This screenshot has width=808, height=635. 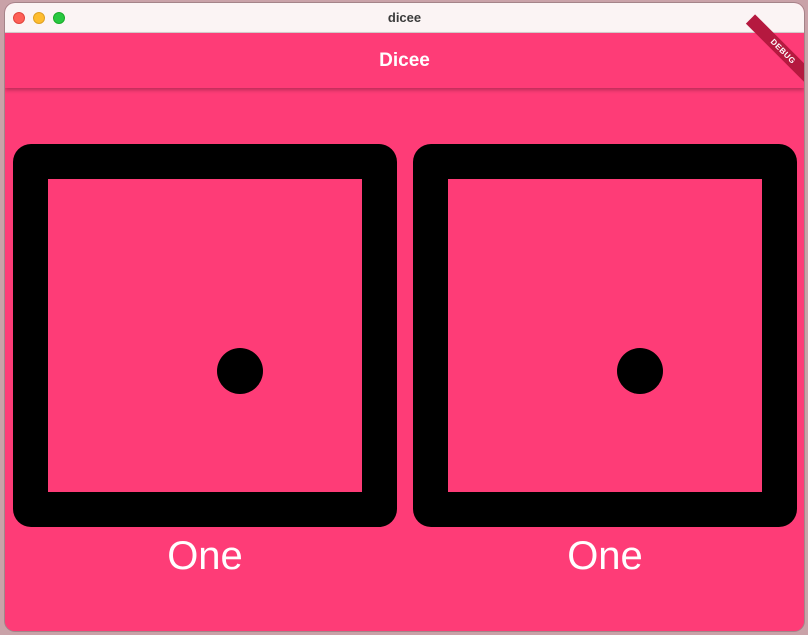 What do you see at coordinates (240, 371) in the screenshot?
I see `left-die-pip` at bounding box center [240, 371].